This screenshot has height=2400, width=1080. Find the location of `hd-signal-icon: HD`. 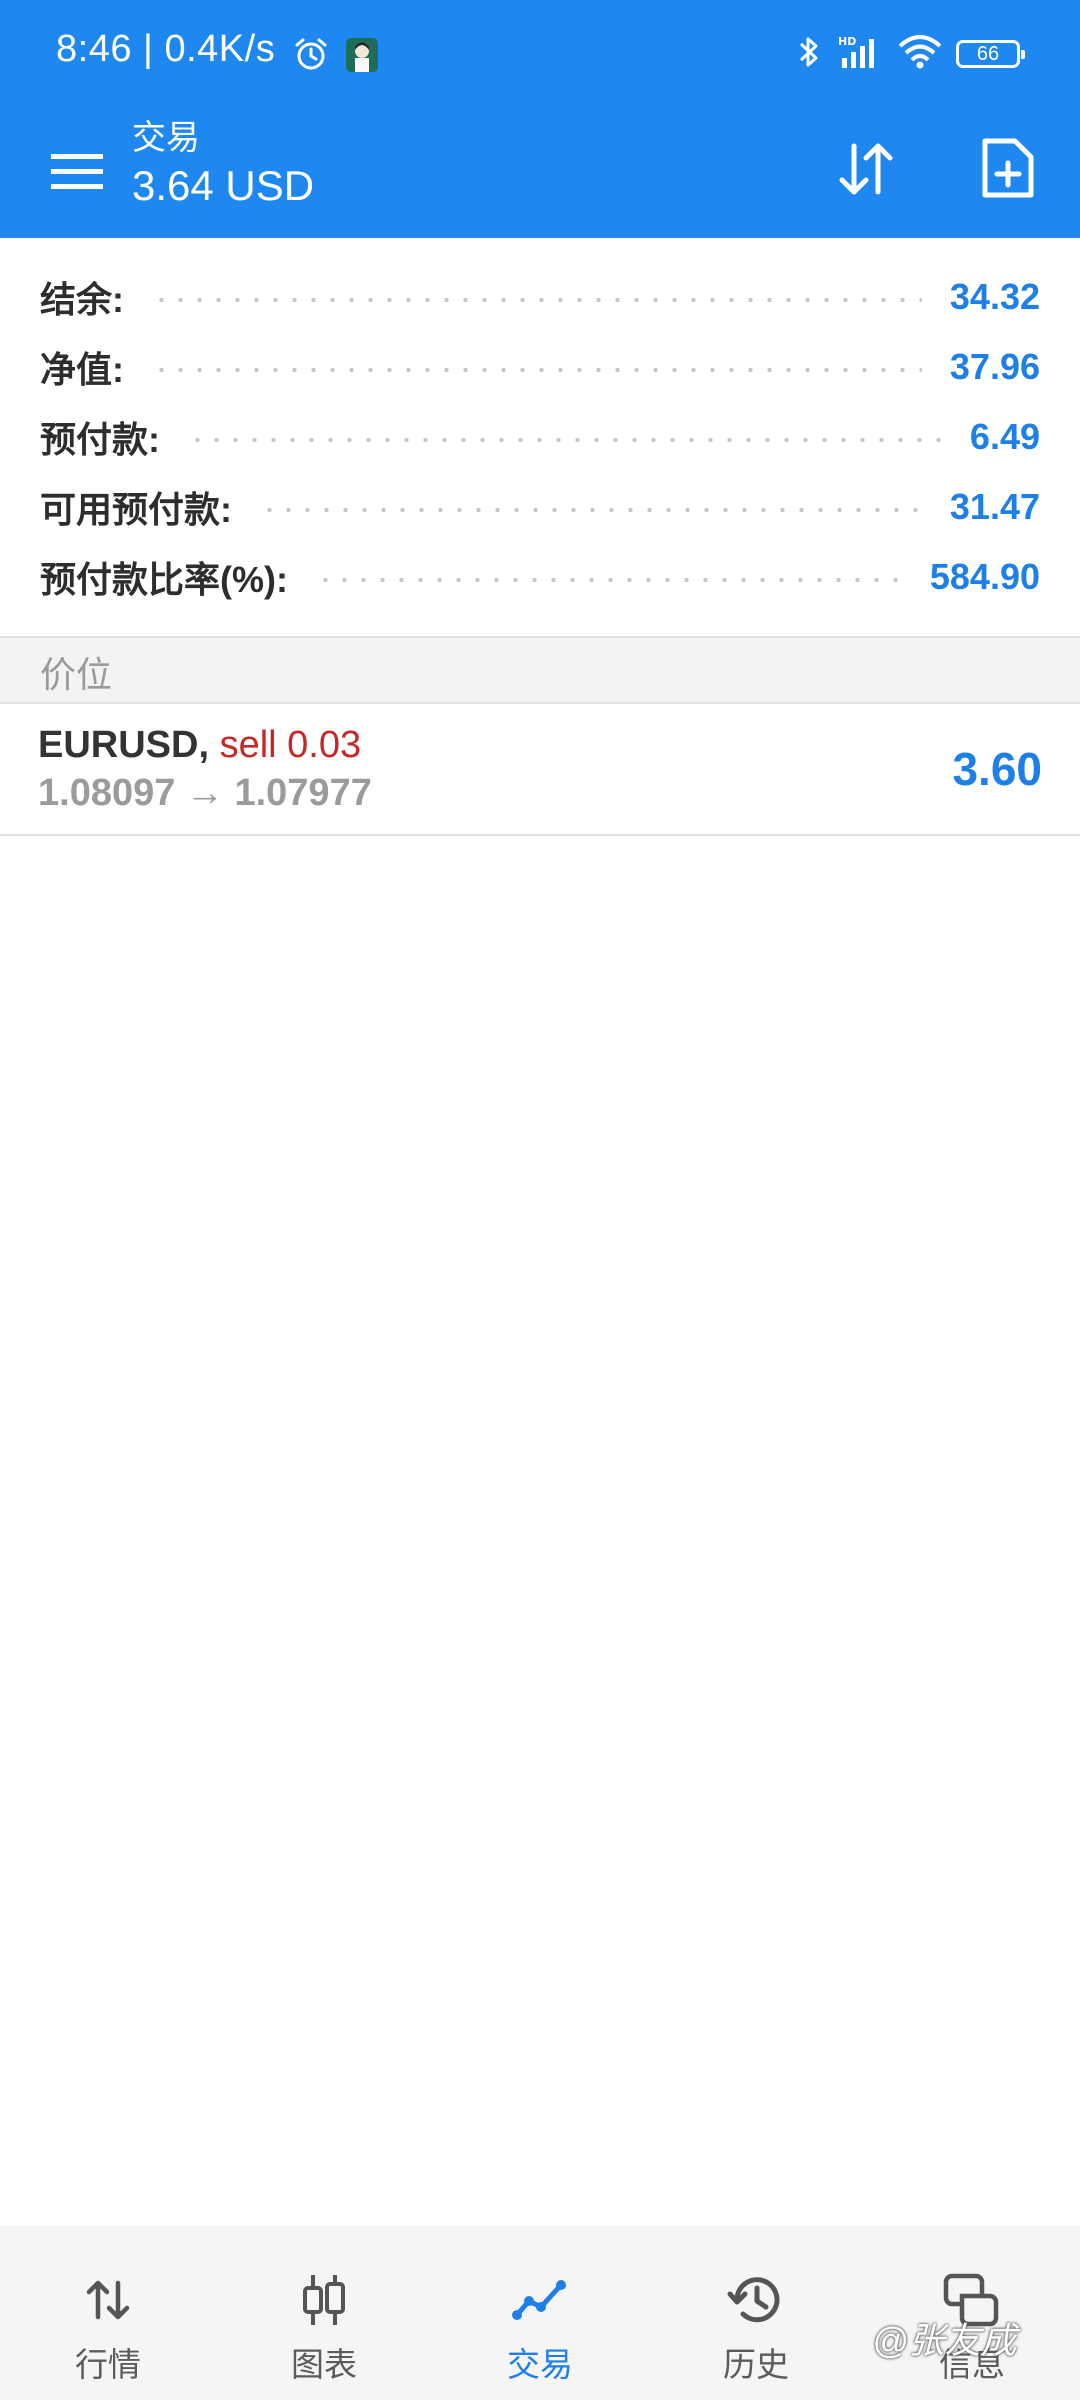

hd-signal-icon: HD is located at coordinates (861, 54).